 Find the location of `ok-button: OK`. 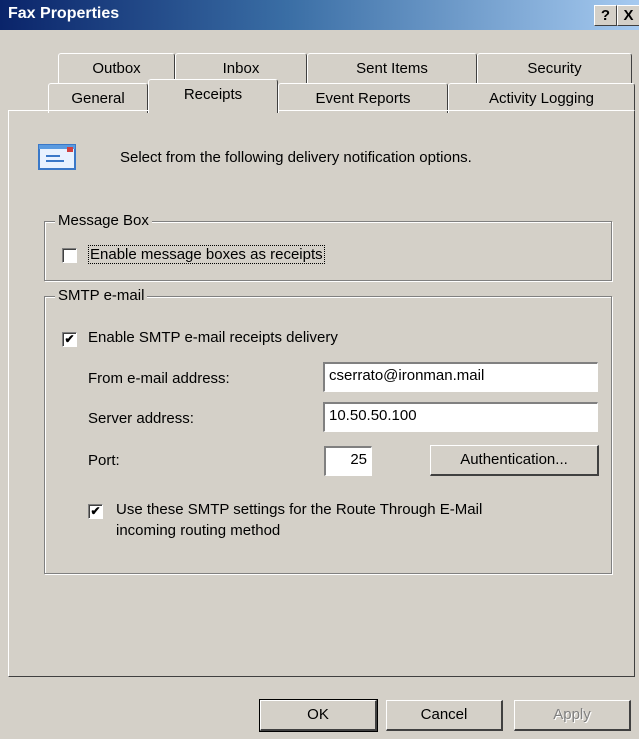

ok-button: OK is located at coordinates (318, 715).